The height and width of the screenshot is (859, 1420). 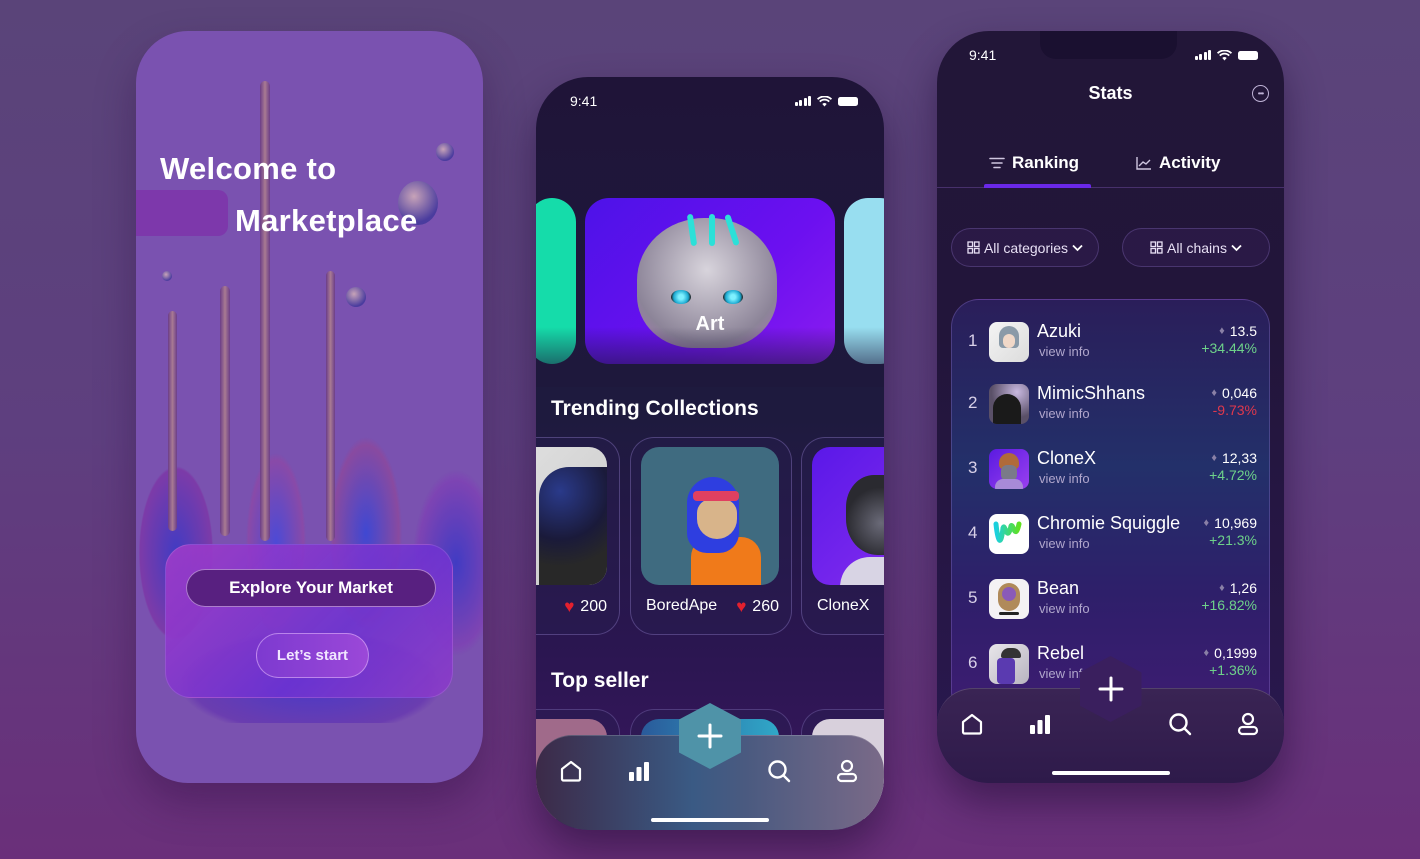 What do you see at coordinates (248, 168) in the screenshot?
I see `welcome-line1: Welcome to` at bounding box center [248, 168].